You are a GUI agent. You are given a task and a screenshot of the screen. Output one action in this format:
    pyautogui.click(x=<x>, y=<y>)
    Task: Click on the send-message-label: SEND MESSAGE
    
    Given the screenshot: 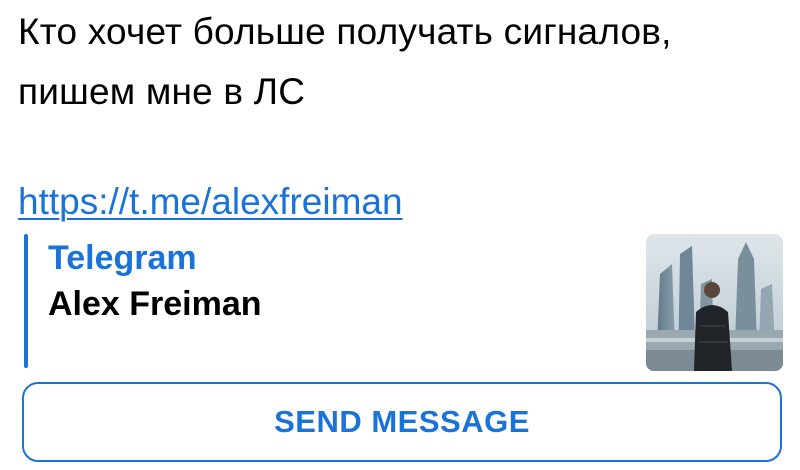 What is the action you would take?
    pyautogui.click(x=402, y=421)
    